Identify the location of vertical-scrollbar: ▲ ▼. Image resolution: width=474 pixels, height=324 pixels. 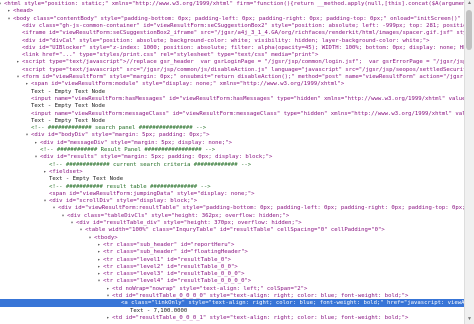
(469, 162).